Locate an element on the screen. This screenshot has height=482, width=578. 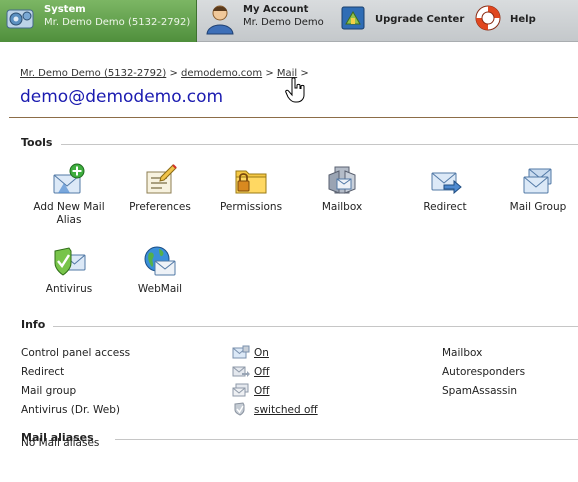
tab-system: System Mr. Demo Demo (5132-2792) is located at coordinates (98, 21).